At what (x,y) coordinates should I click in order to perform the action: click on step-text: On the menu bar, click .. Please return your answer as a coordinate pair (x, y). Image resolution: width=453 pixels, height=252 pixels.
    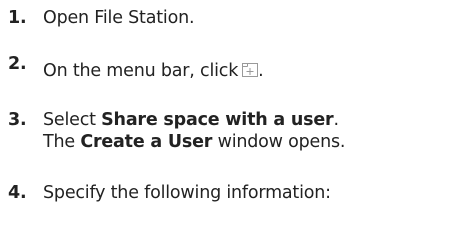
    Looking at the image, I should click on (153, 71).